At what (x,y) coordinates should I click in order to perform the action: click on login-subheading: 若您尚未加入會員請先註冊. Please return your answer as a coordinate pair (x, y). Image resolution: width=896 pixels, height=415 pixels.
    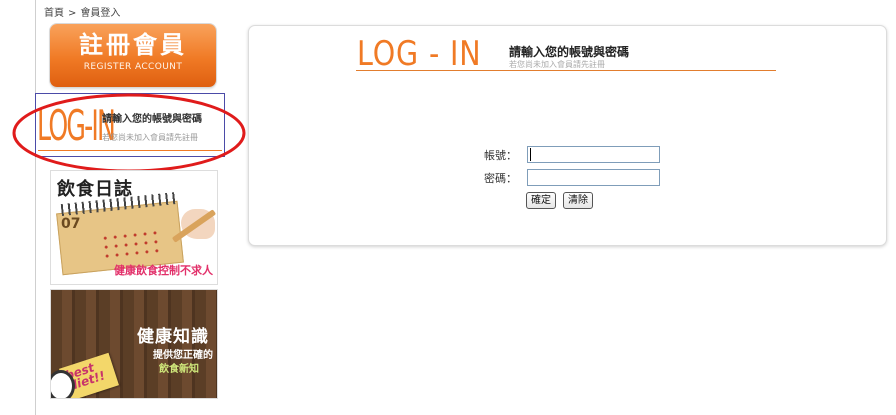
    Looking at the image, I should click on (557, 64).